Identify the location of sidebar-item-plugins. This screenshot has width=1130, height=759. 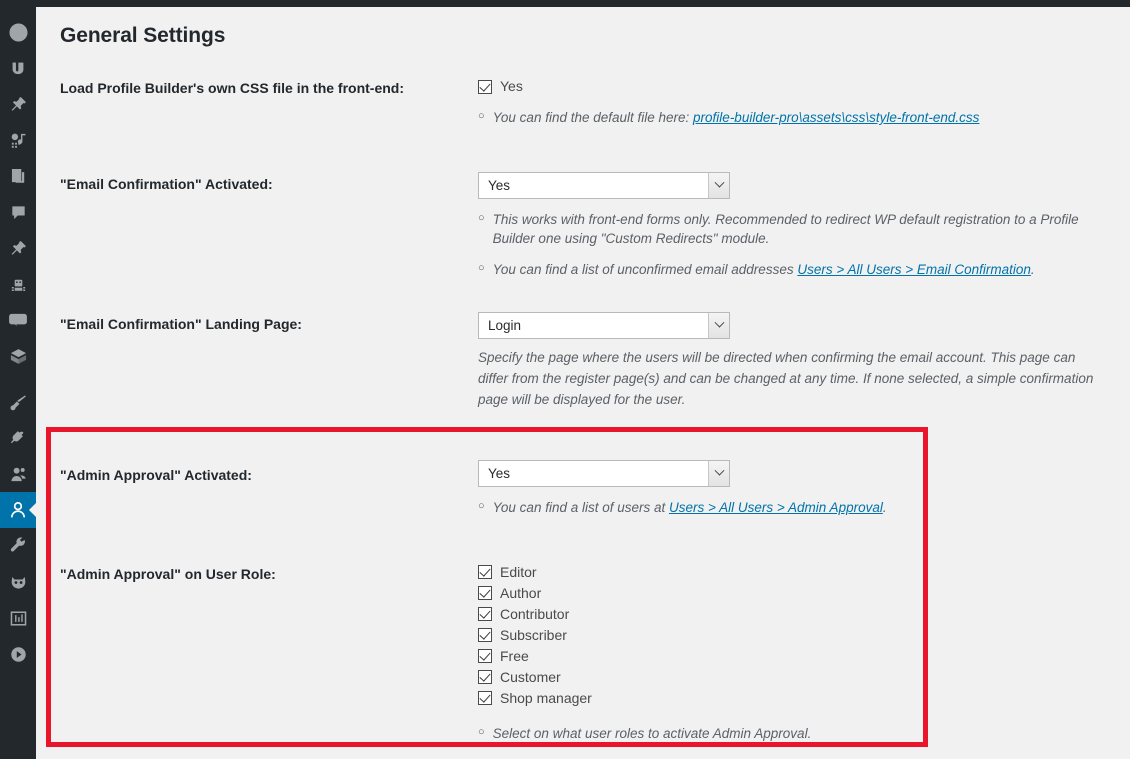
(18, 438).